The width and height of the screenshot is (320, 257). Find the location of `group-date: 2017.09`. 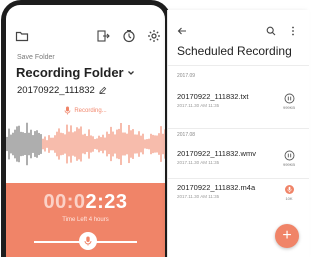

group-date: 2017.09 is located at coordinates (186, 76).